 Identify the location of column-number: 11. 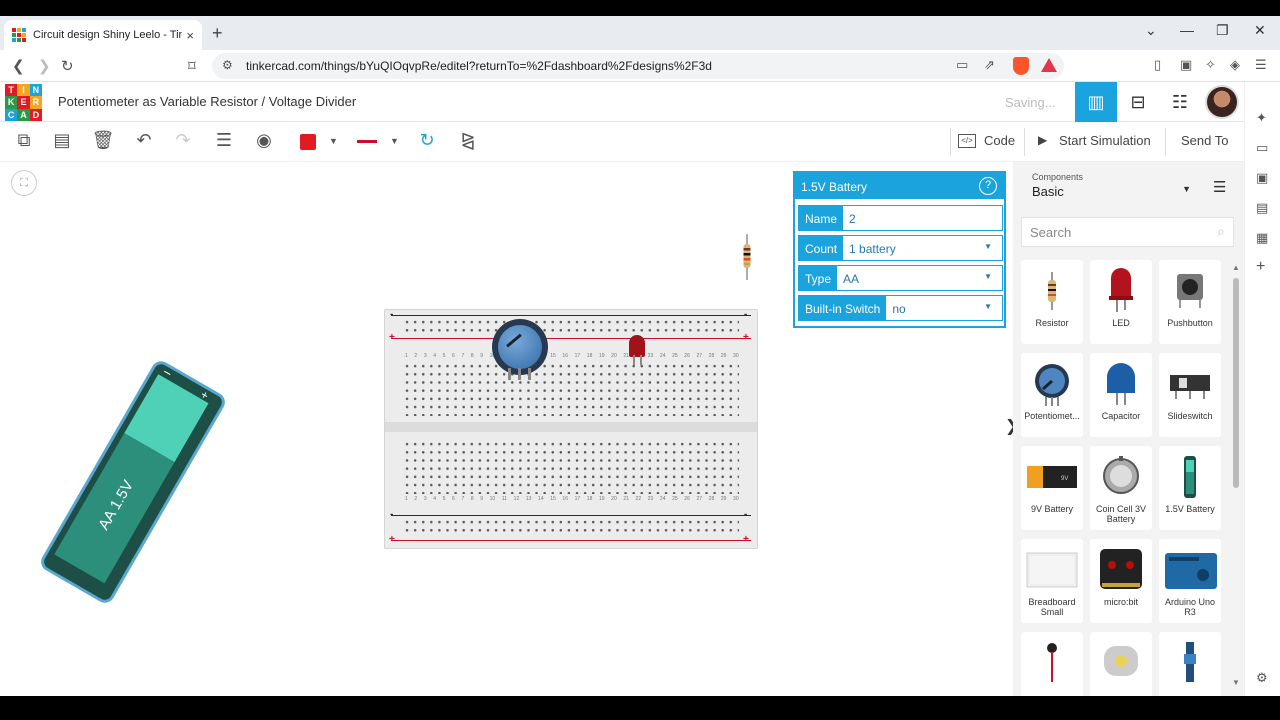
(504, 499).